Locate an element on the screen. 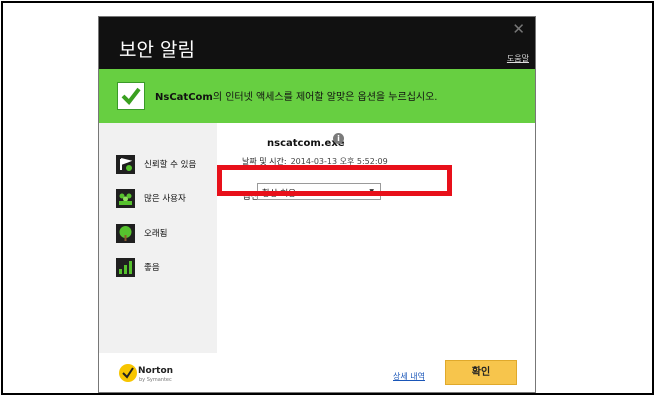 The image size is (657, 398). check-icon is located at coordinates (131, 96).